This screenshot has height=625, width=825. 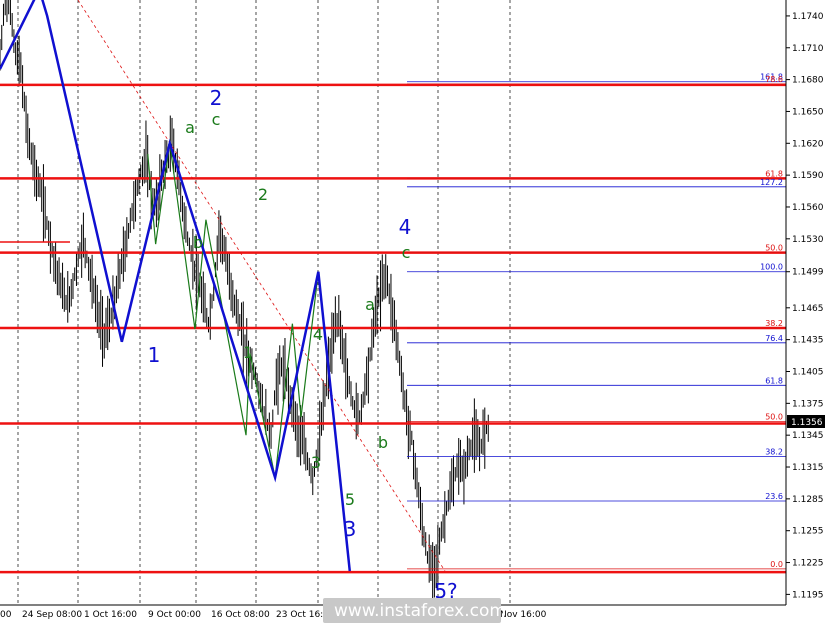 I want to click on y-tick-label-1: 1.1710, so click(x=808, y=49).